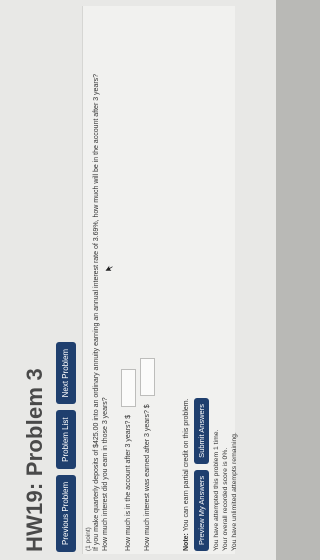  Describe the element at coordinates (109, 268) in the screenshot. I see `mouse-cursor-icon` at that location.